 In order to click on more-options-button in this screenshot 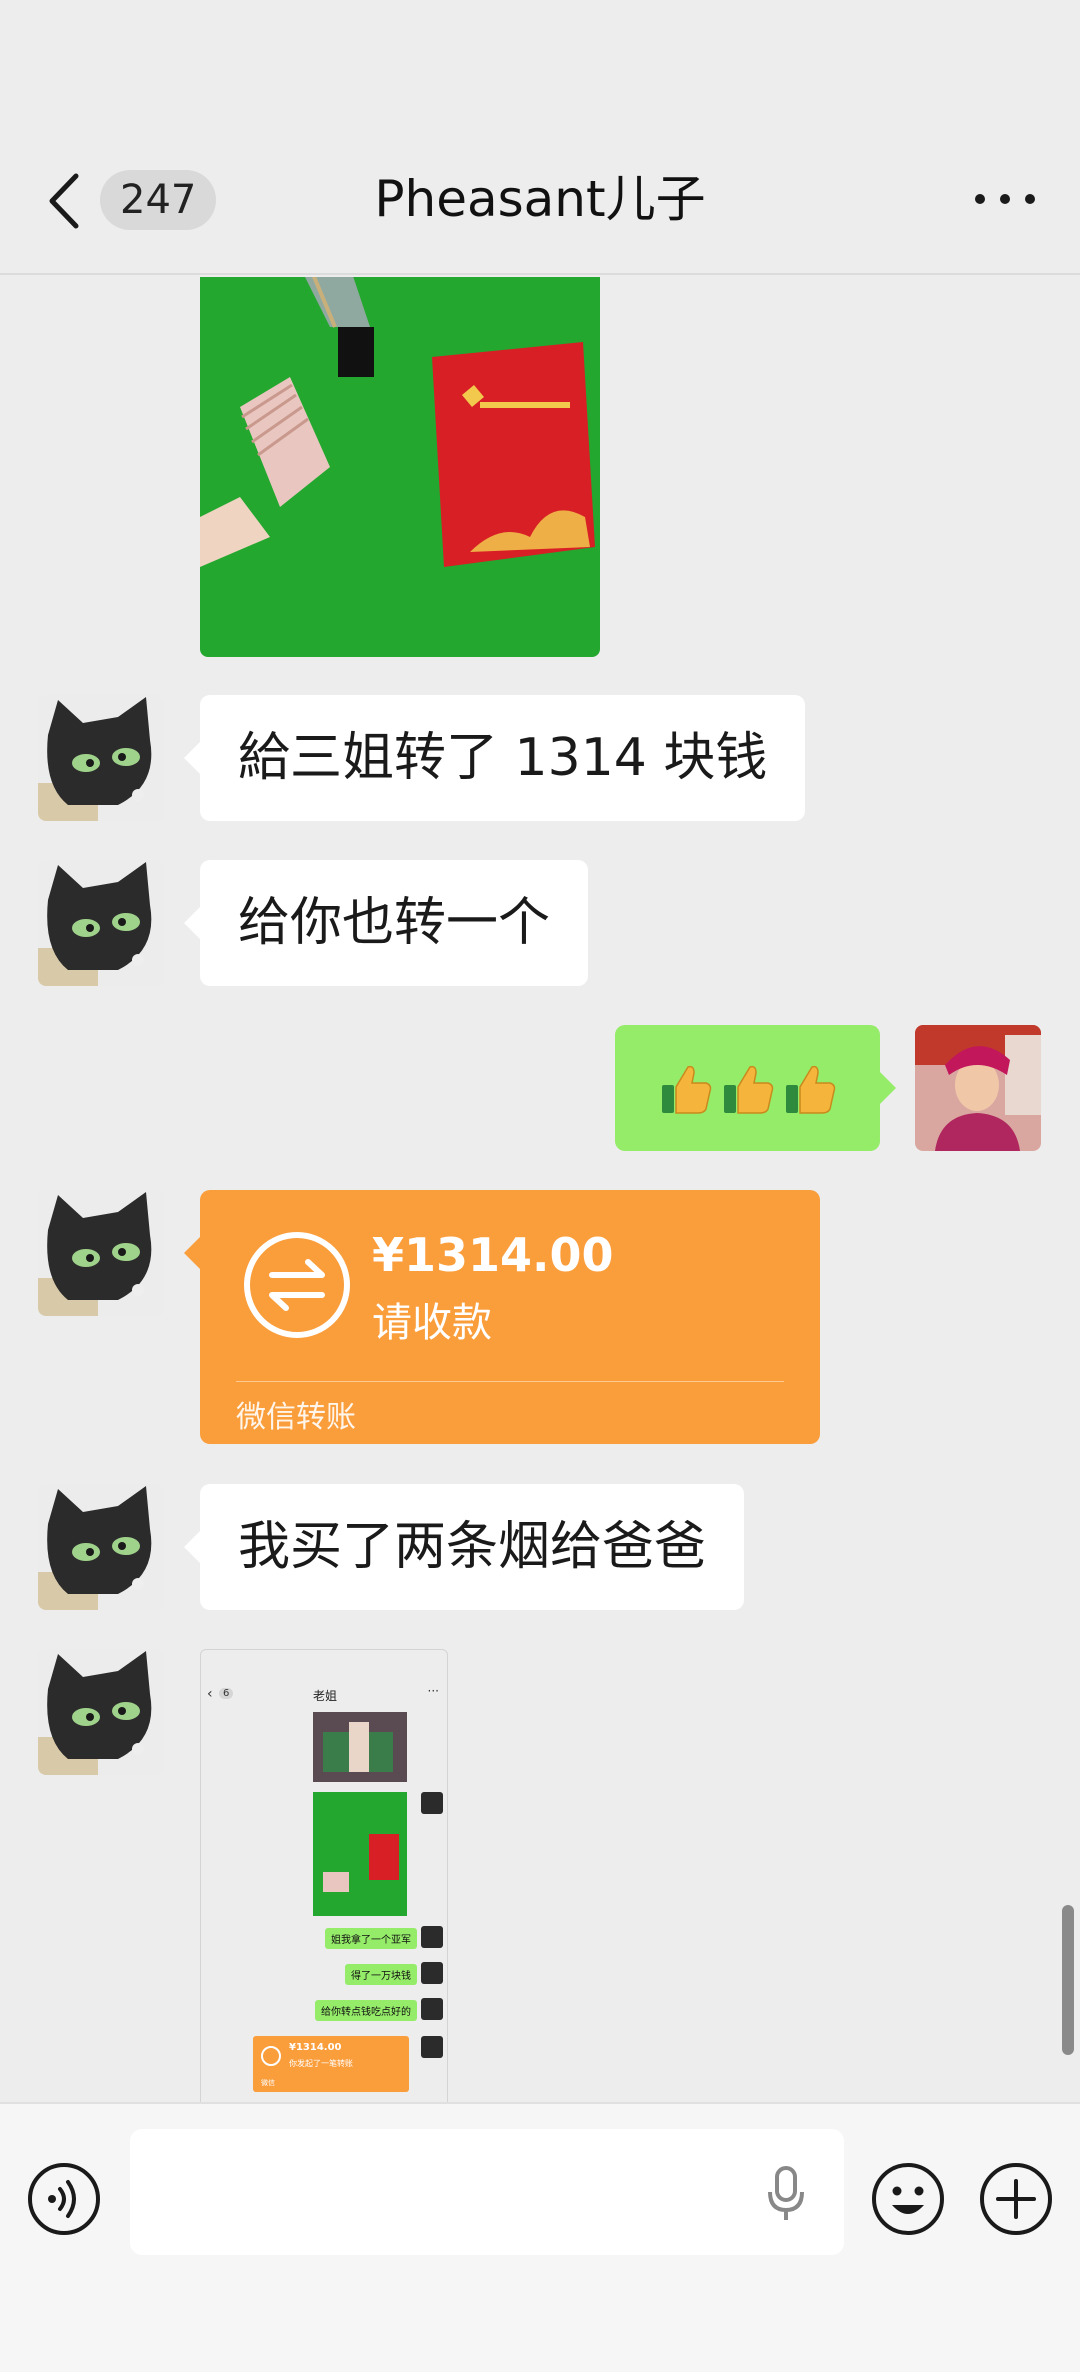, I will do `click(1005, 199)`.